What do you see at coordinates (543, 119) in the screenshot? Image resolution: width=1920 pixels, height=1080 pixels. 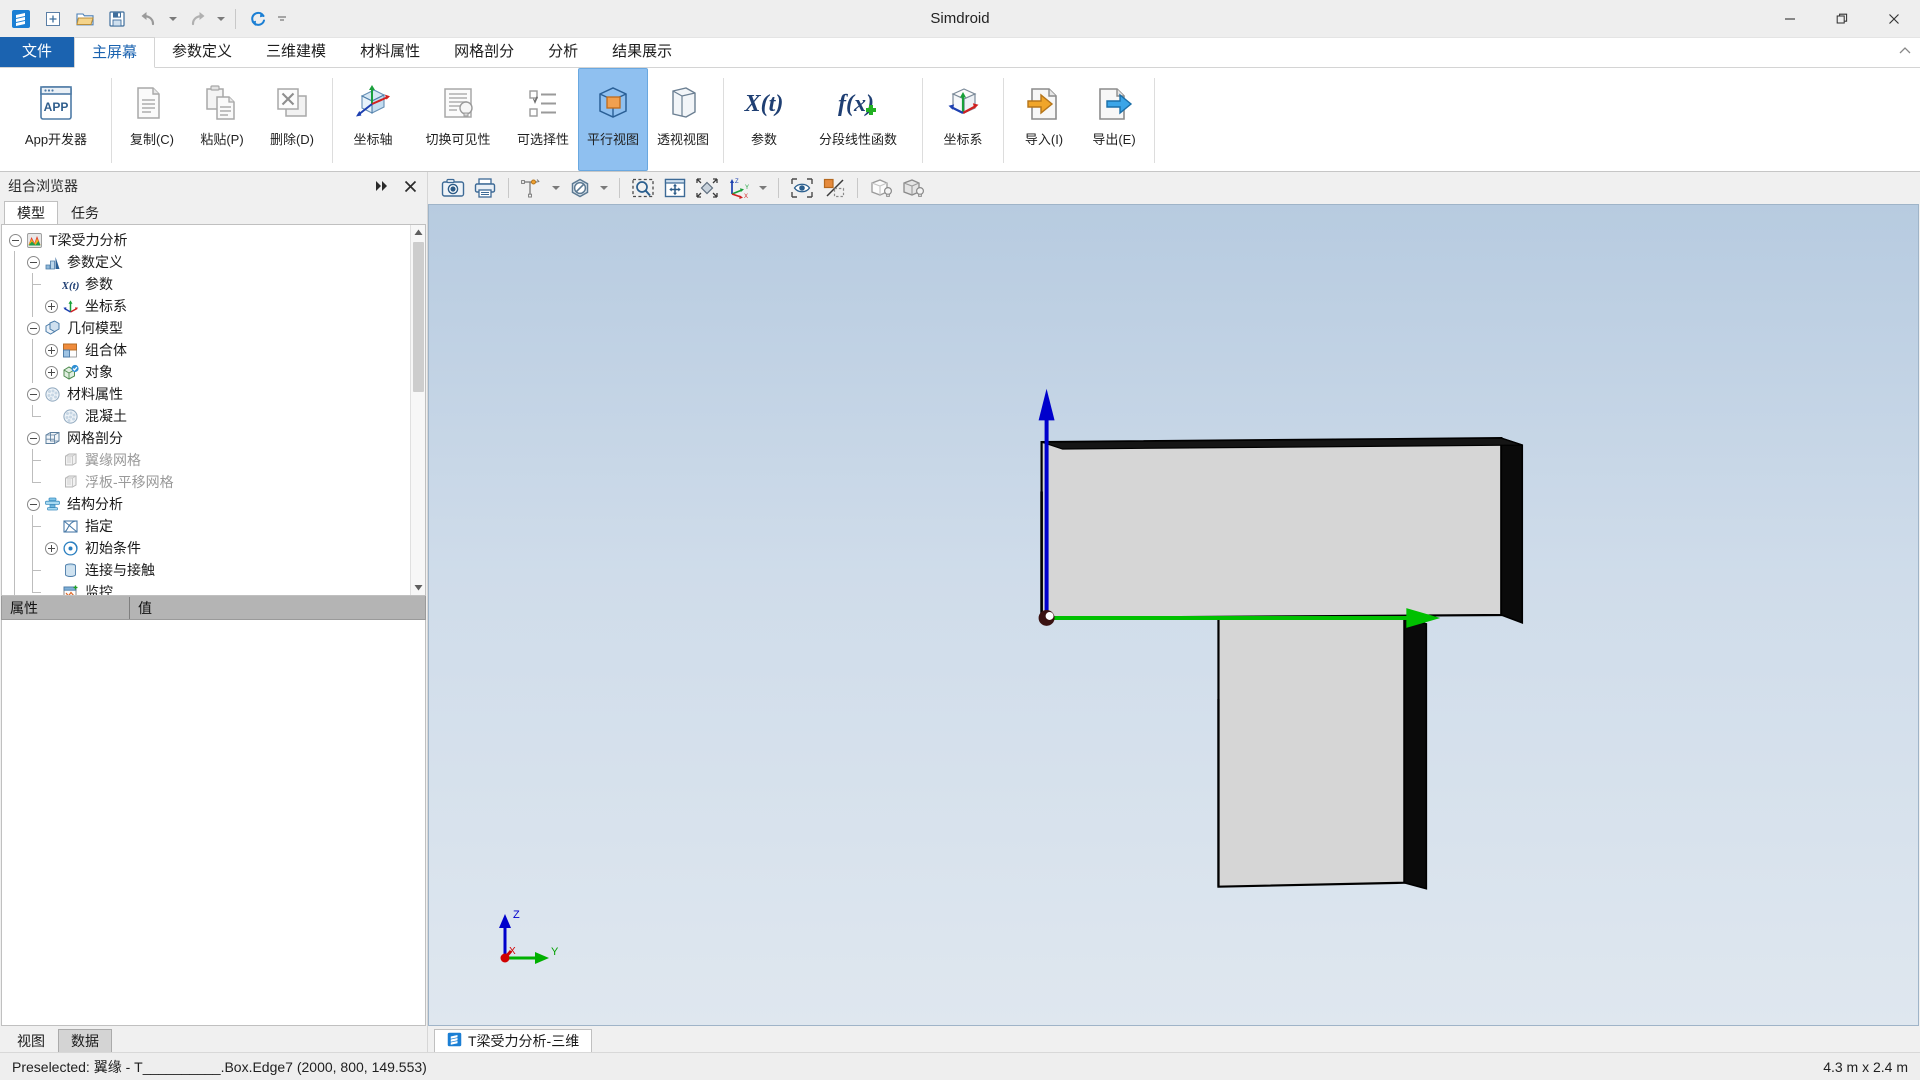 I see `ribbon-button-selectability: 可选择性` at bounding box center [543, 119].